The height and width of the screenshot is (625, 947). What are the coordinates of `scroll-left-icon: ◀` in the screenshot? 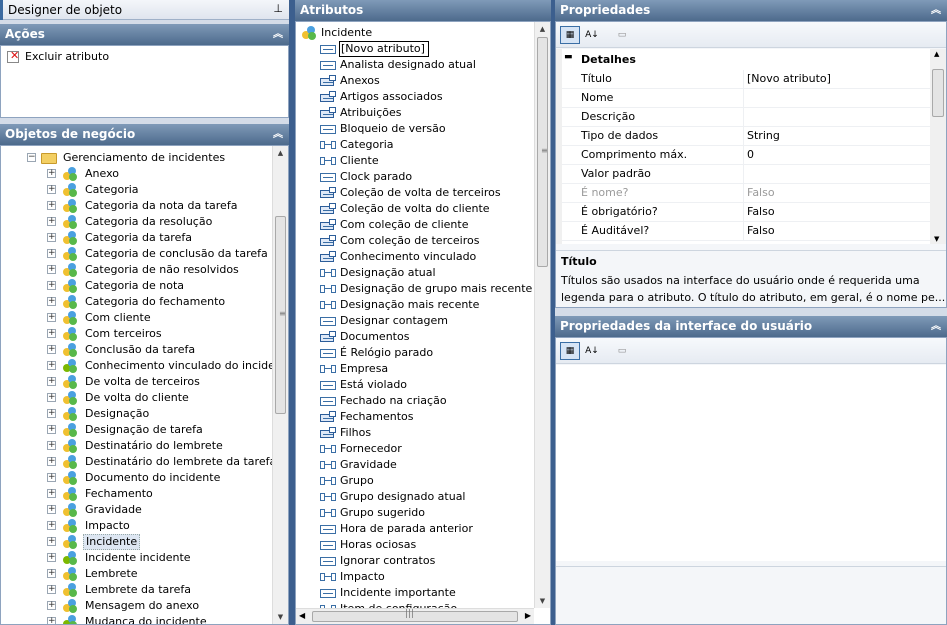 It's located at (302, 615).